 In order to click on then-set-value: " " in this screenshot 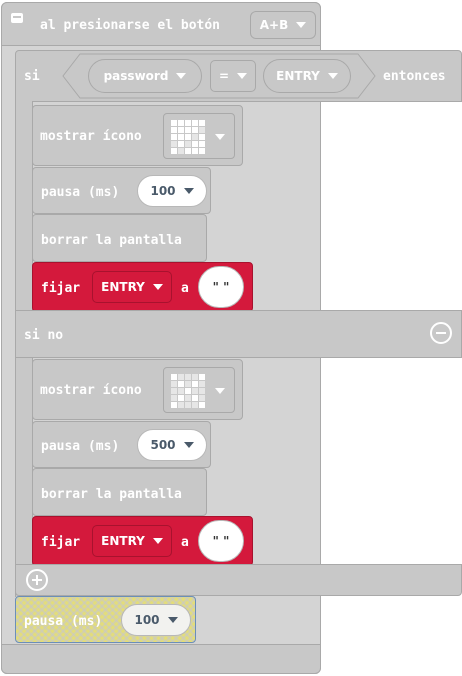, I will do `click(221, 287)`.